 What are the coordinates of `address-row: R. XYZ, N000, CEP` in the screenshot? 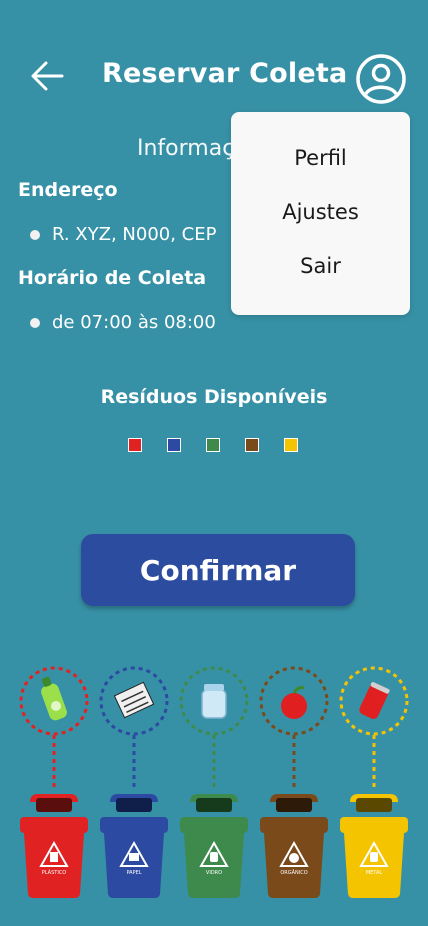 It's located at (123, 234).